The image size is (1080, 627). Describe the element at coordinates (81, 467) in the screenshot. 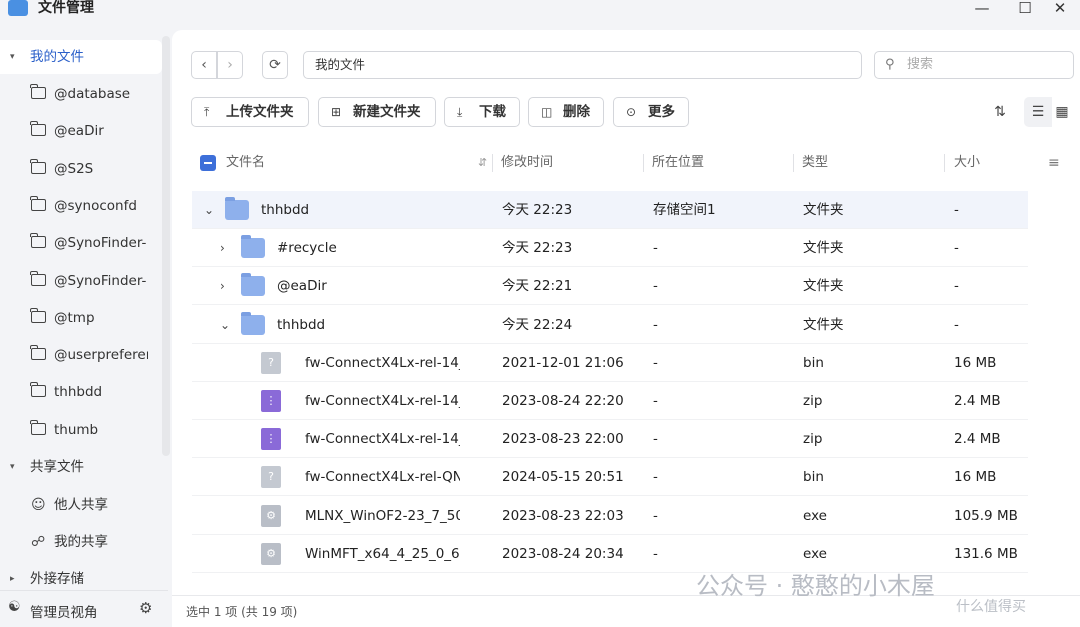

I see `sidebar-item-shared-files: ▾ 共享文件` at that location.